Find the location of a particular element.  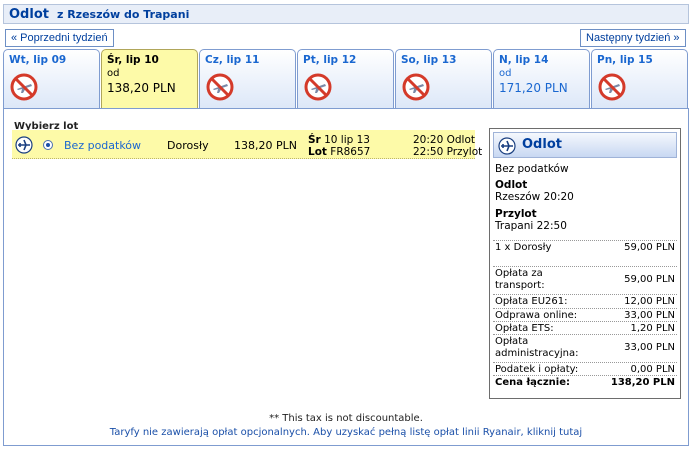

tab-price: 138,20 PLN is located at coordinates (141, 88).